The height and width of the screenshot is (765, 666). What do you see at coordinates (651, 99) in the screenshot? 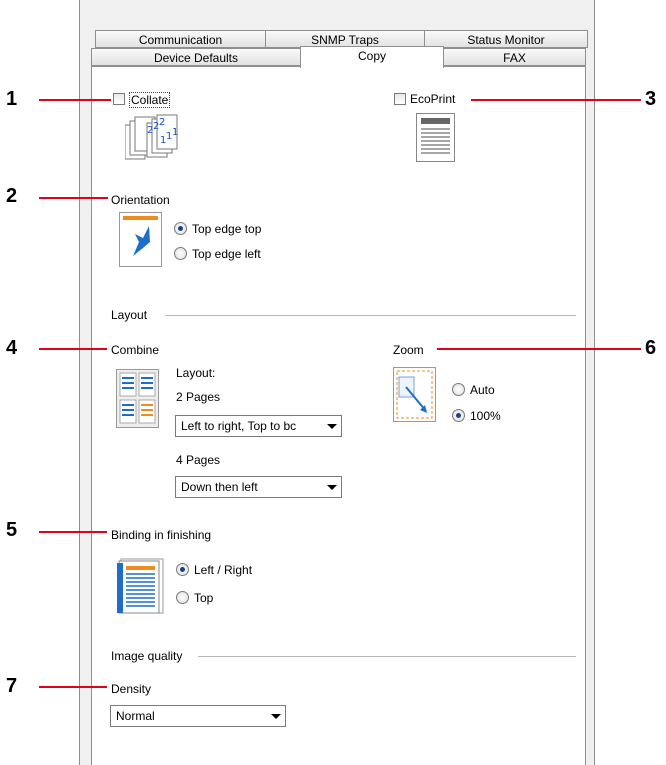
I see `callout-number-3: 3` at bounding box center [651, 99].